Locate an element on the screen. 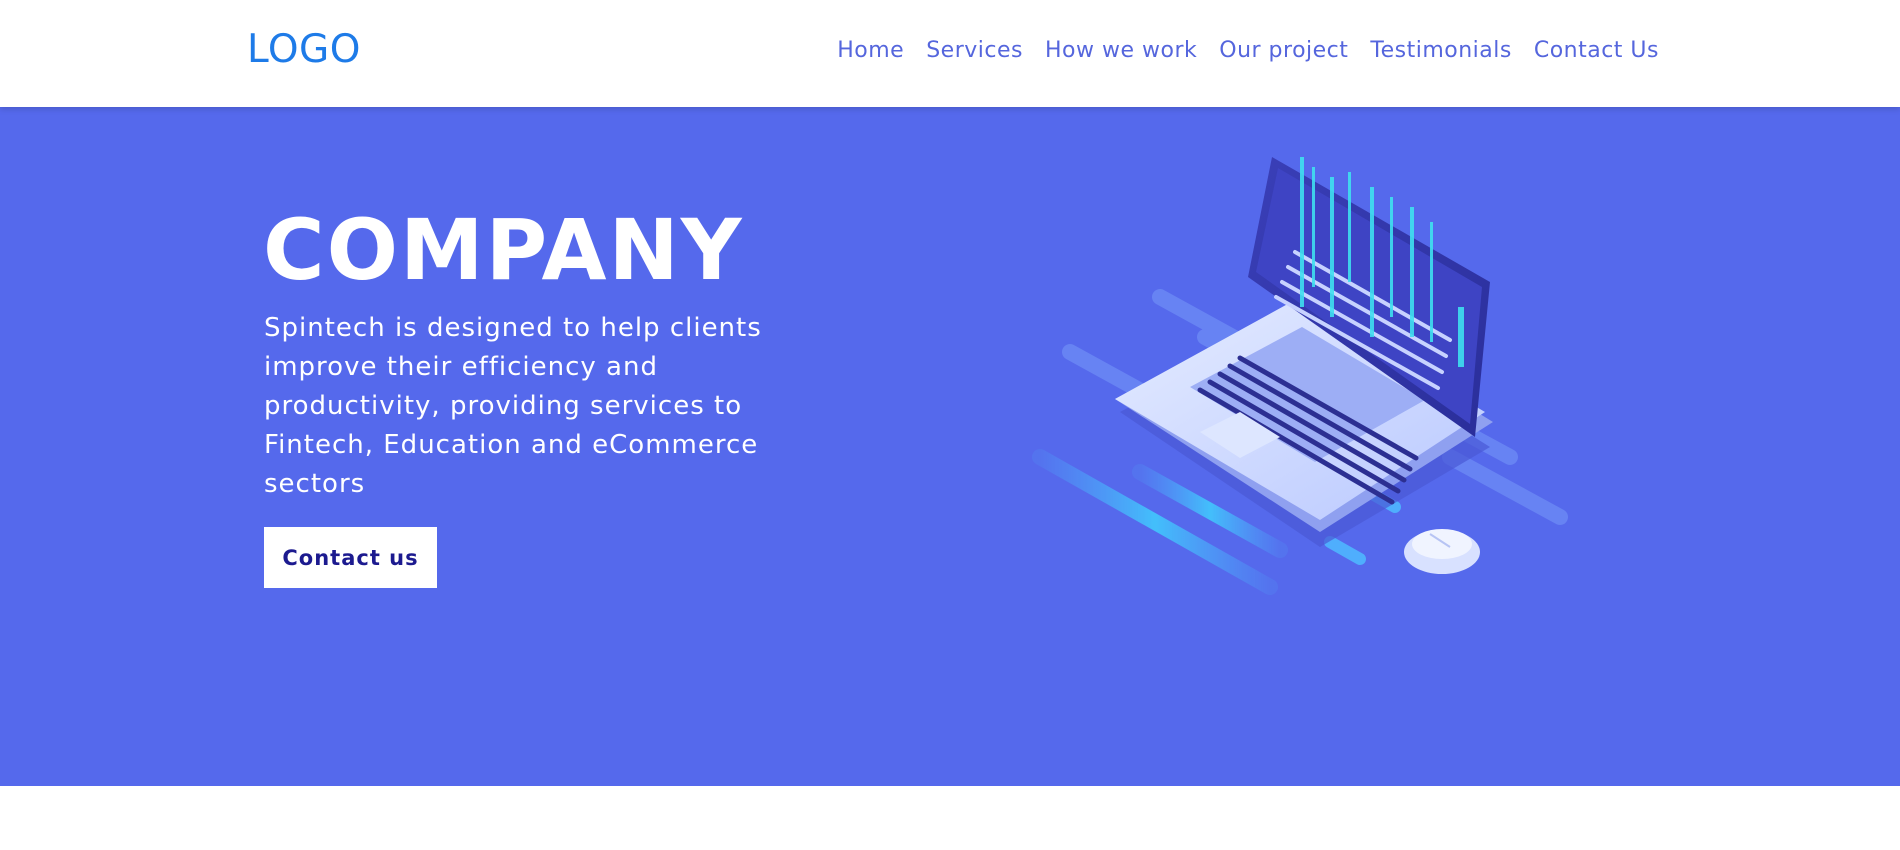 Image resolution: width=1900 pixels, height=850 pixels. nav-link-our-project: Our project is located at coordinates (1283, 50).